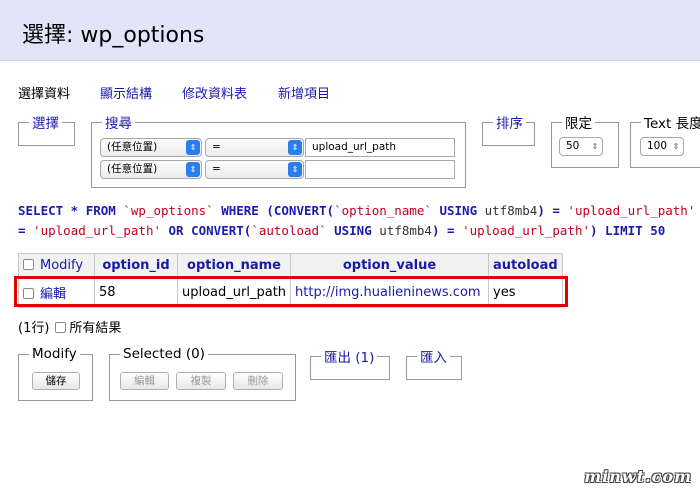  I want to click on limit-input: 50 ⇕, so click(581, 146).